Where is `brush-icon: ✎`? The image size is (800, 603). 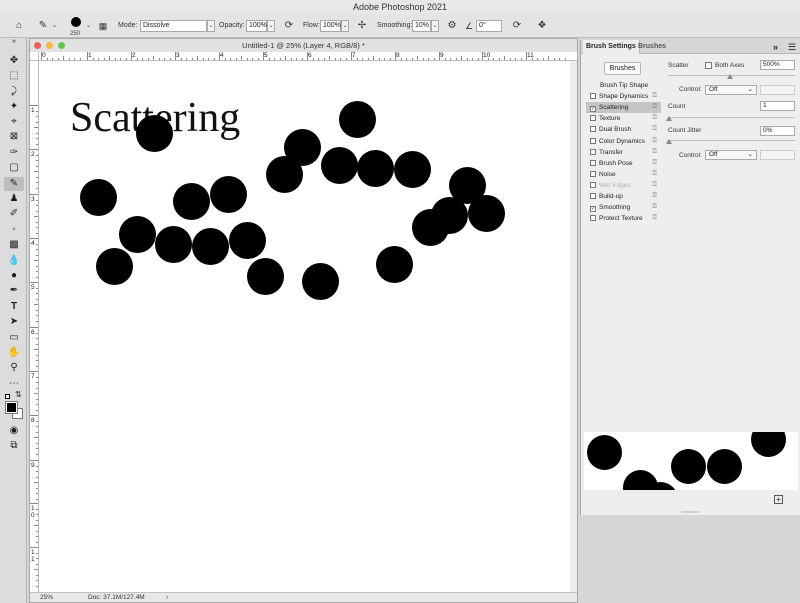 brush-icon: ✎ is located at coordinates (43, 26).